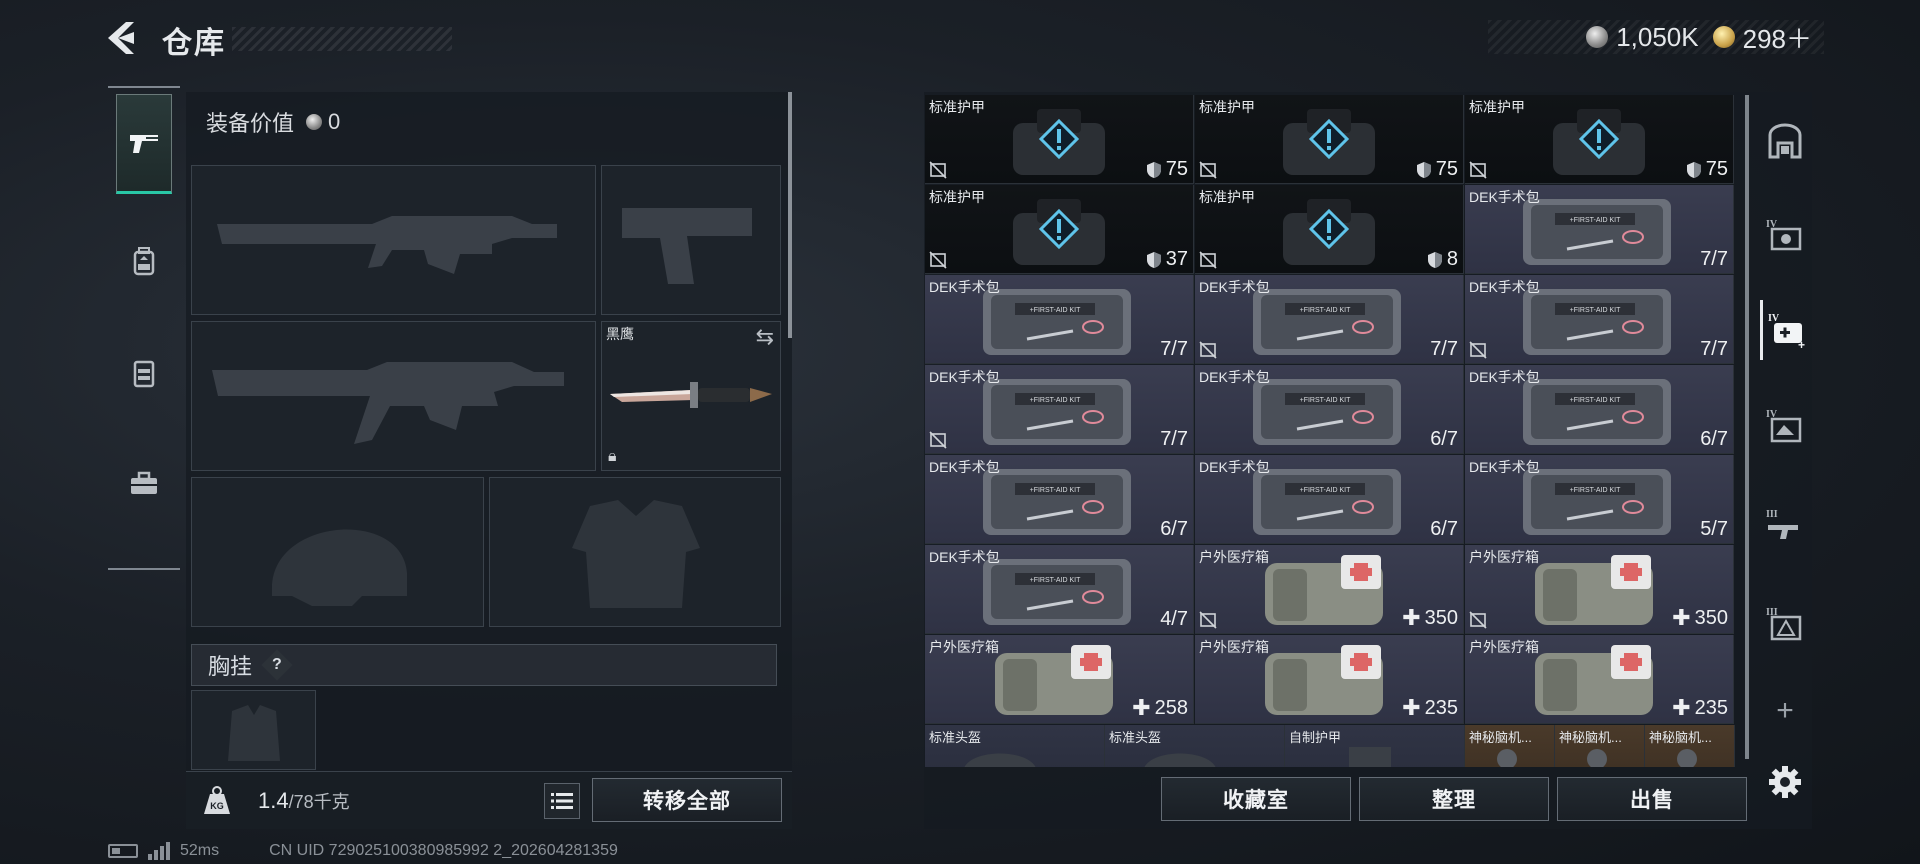  Describe the element at coordinates (1256, 799) in the screenshot. I see `collection-room-button: 收藏室` at that location.